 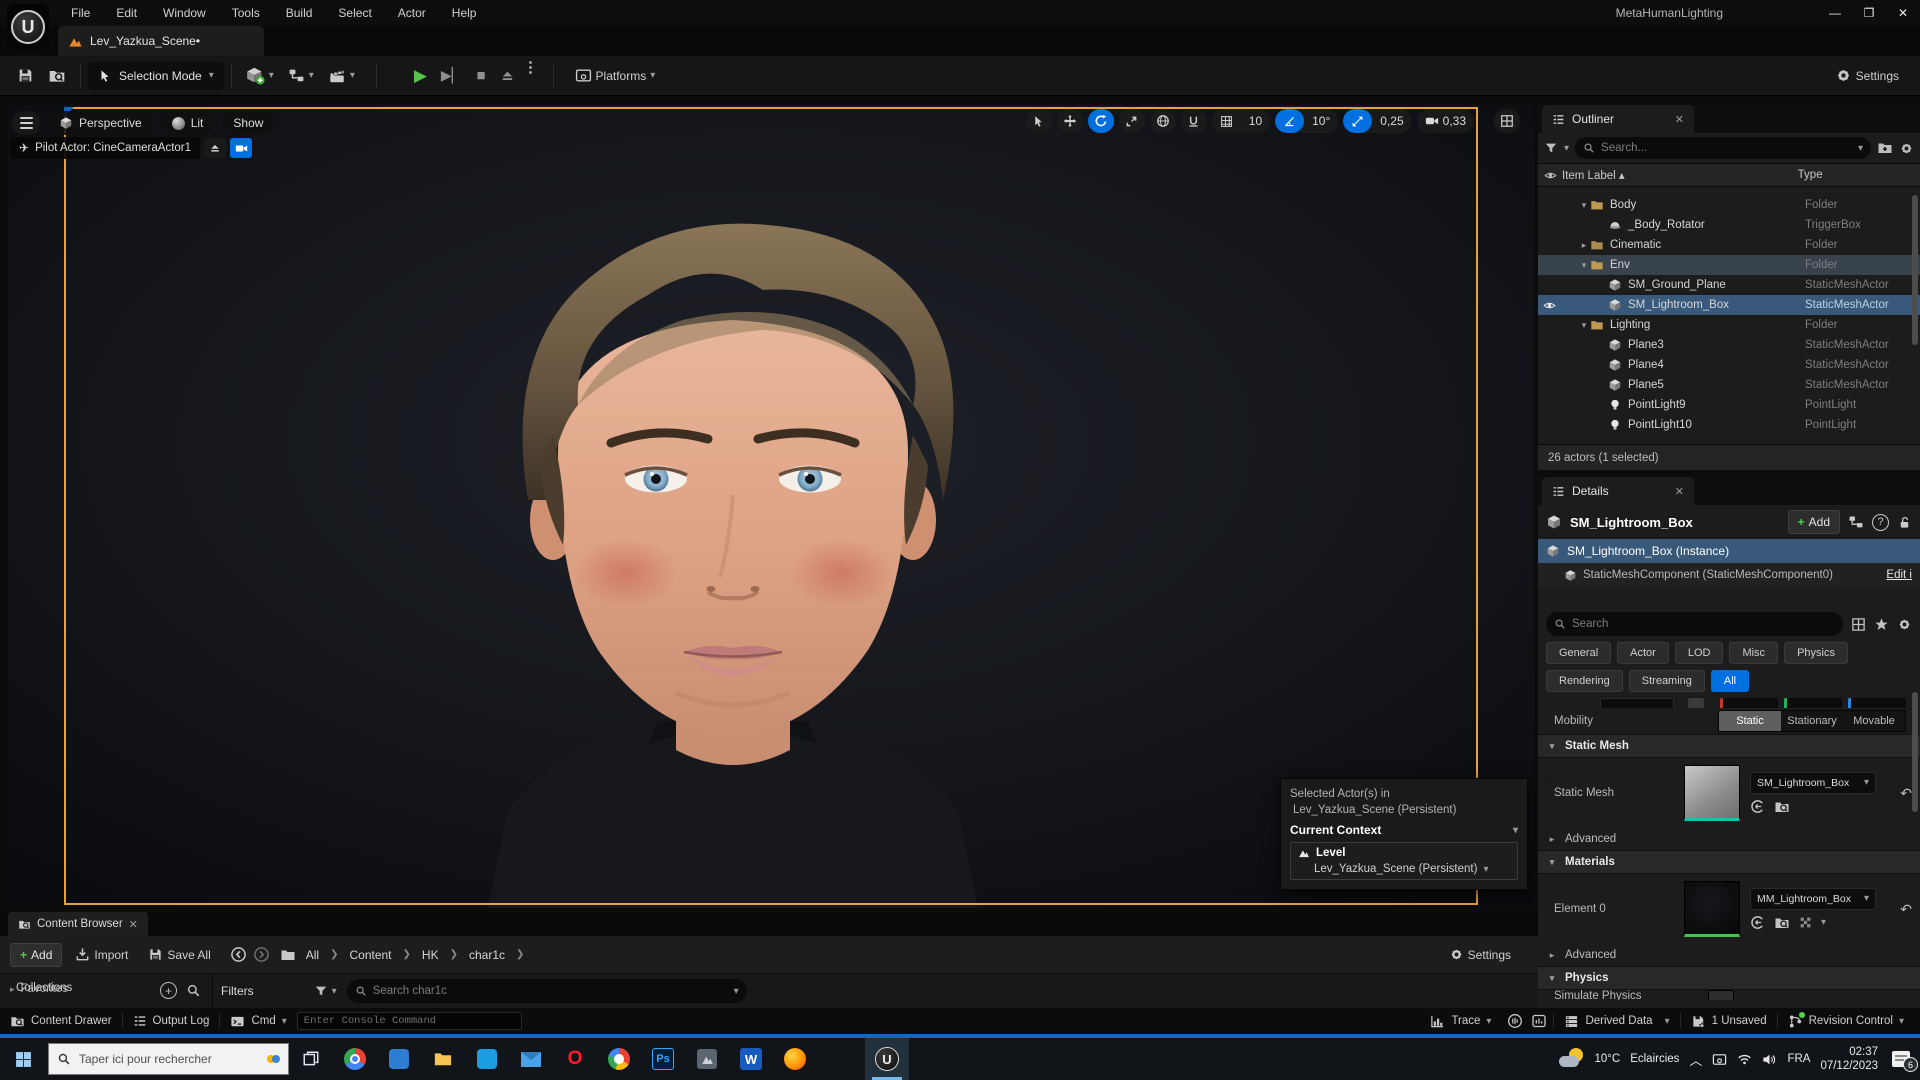 What do you see at coordinates (1551, 148) in the screenshot?
I see `outliner-filter-icon` at bounding box center [1551, 148].